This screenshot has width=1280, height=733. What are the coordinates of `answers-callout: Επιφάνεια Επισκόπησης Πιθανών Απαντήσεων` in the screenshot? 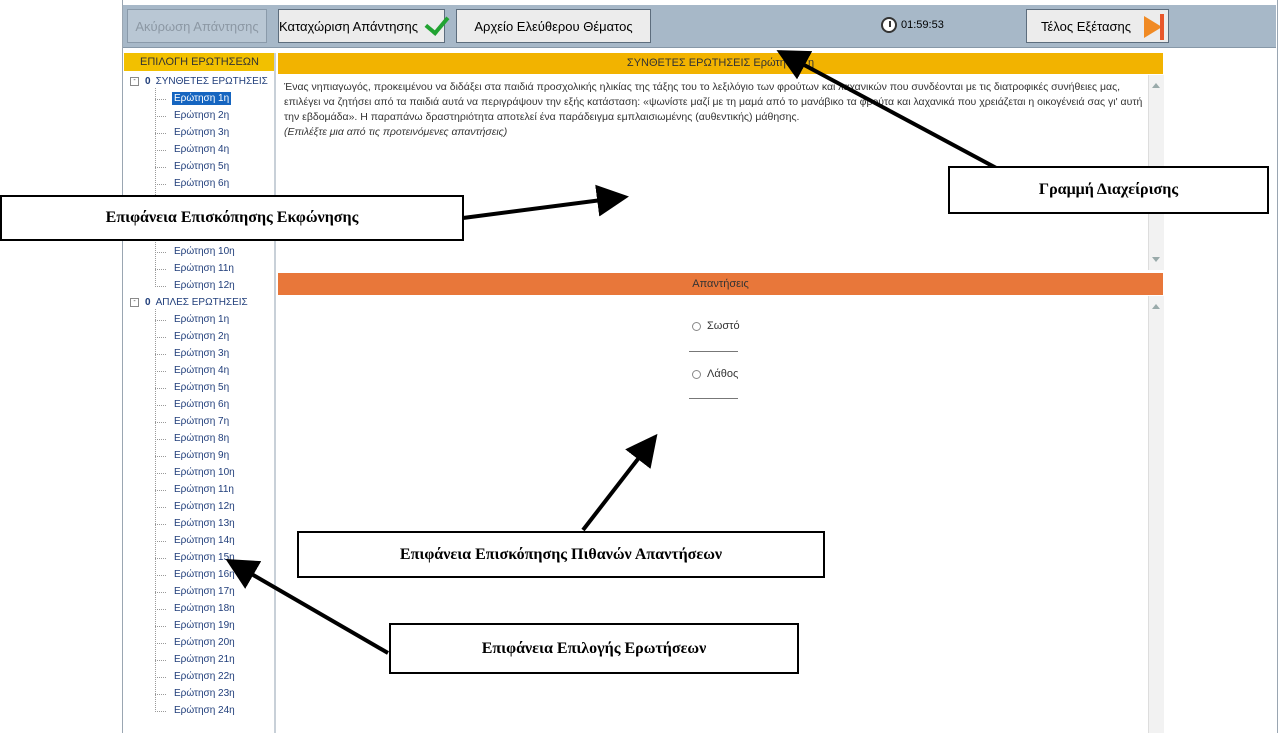 It's located at (561, 554).